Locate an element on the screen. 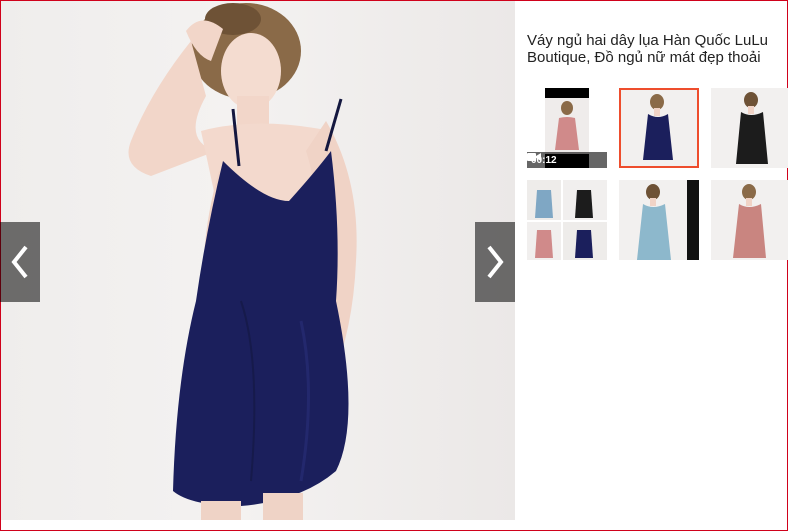  thumbnail-black-dress is located at coordinates (749, 128).